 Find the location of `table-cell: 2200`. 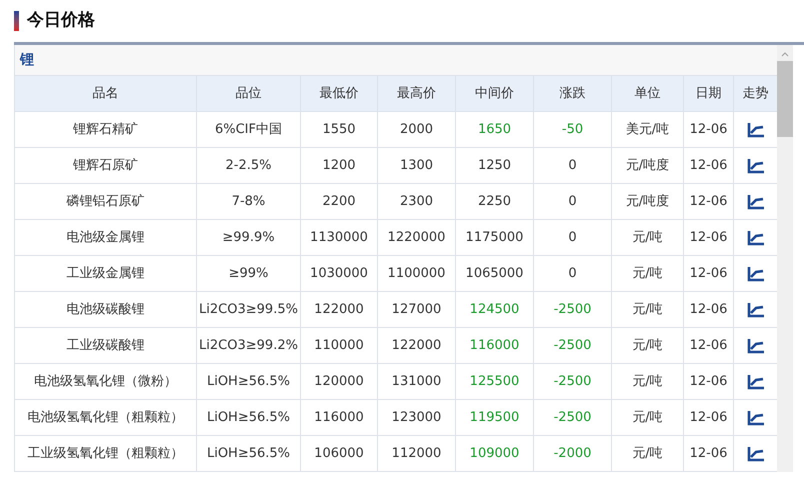

table-cell: 2200 is located at coordinates (339, 201).